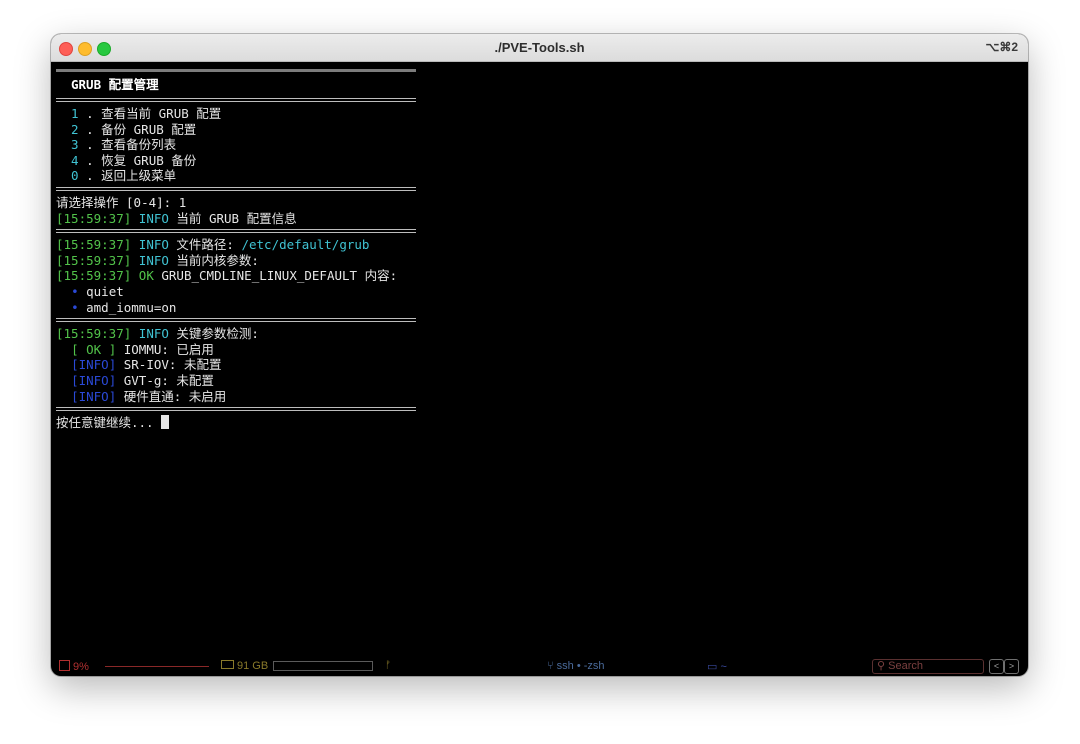 The height and width of the screenshot is (744, 1080). I want to click on check-text: 硬件直通: 未启用, so click(171, 396).